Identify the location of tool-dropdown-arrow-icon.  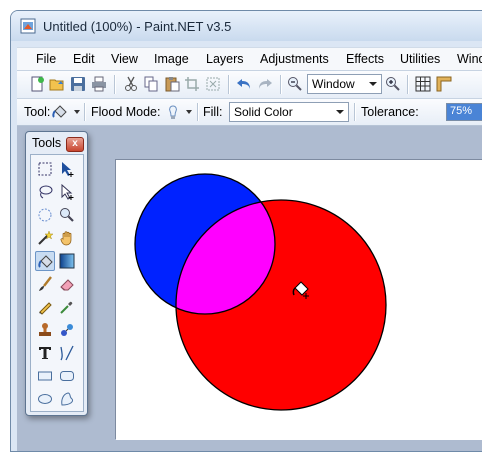
(77, 112).